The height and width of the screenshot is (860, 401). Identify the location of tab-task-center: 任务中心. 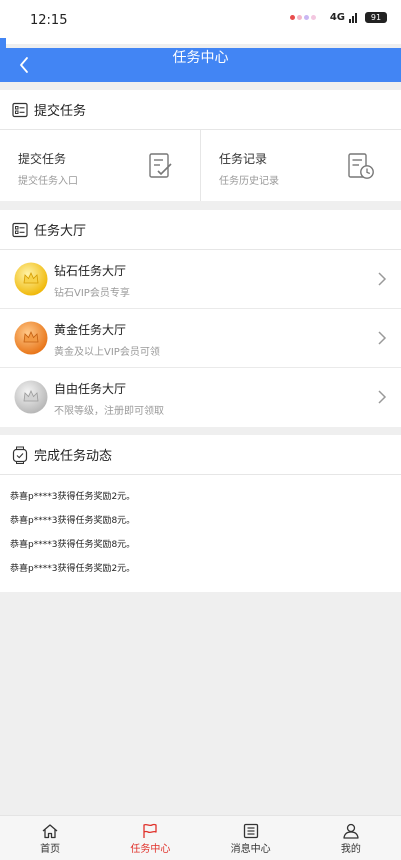
(150, 838).